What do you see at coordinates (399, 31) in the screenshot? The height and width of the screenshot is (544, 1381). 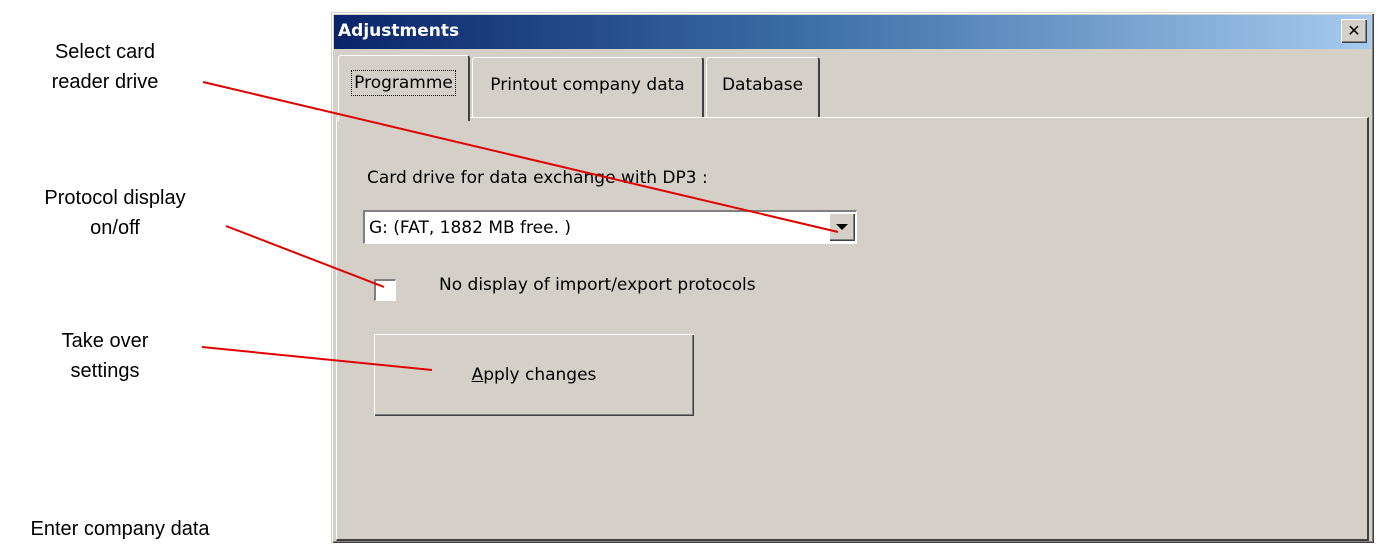 I see `dialog-title: Adjustments` at bounding box center [399, 31].